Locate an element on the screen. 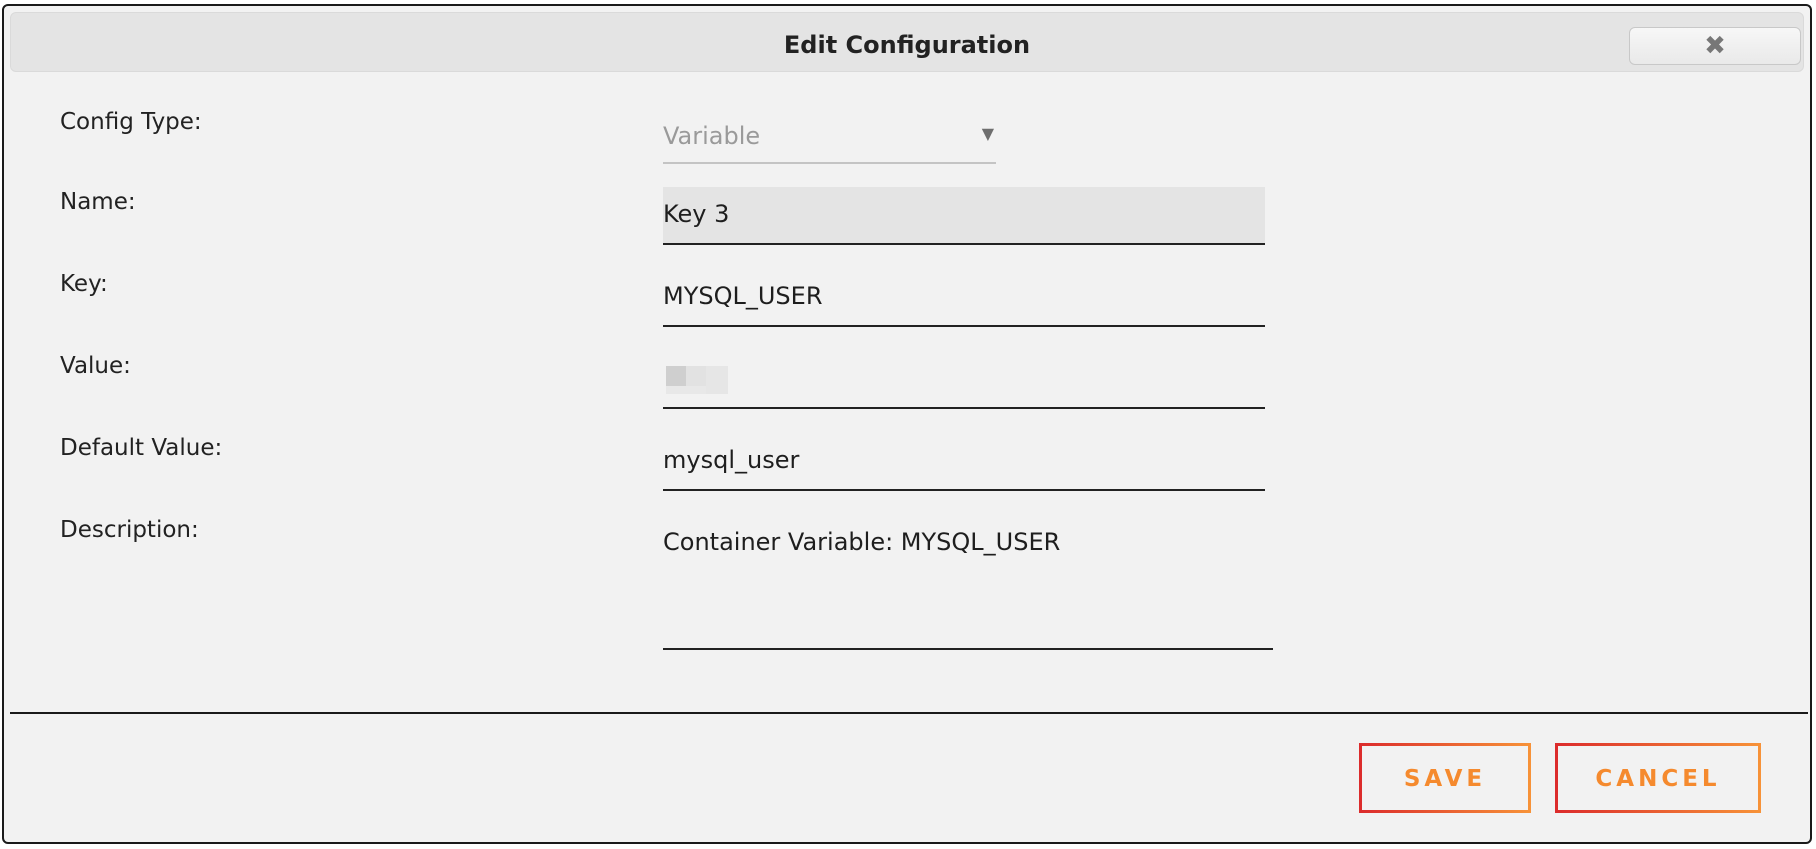  value-label: Value: is located at coordinates (95, 366).